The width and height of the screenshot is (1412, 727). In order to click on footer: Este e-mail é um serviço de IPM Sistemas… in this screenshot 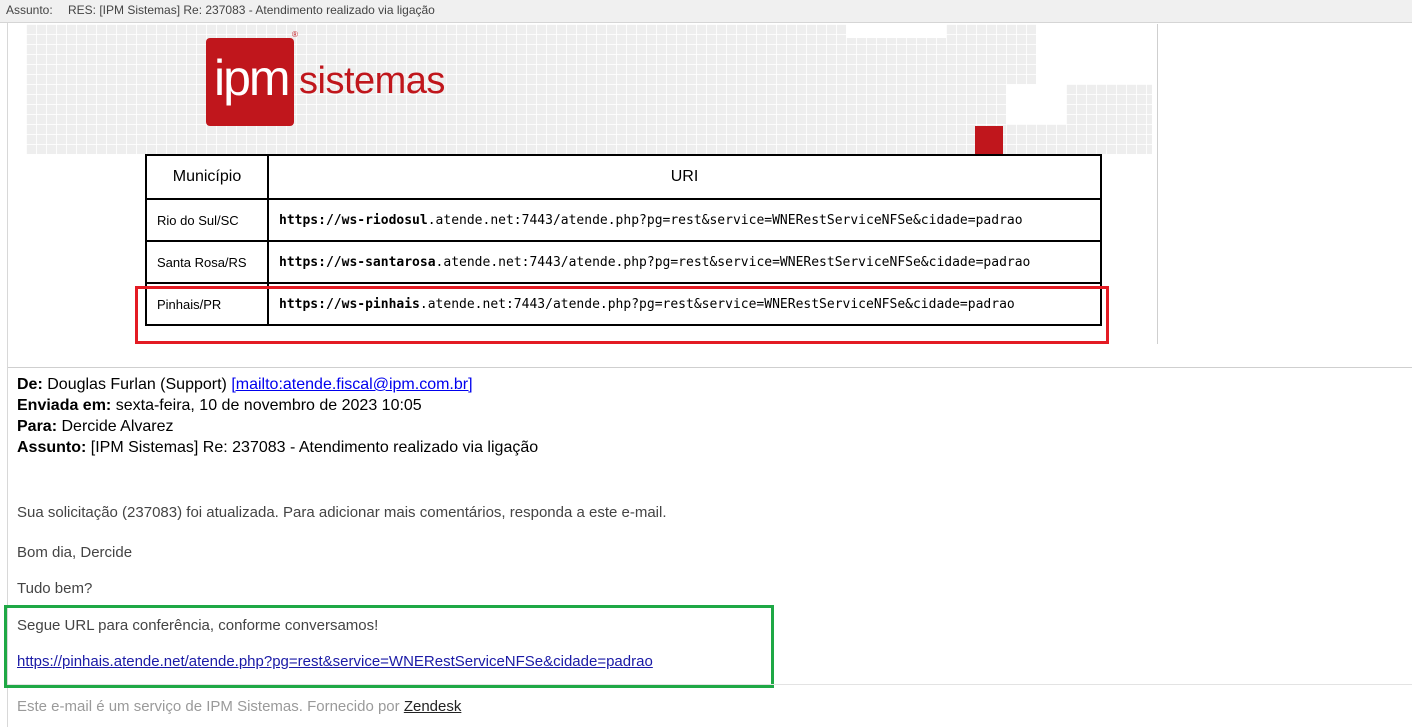, I will do `click(239, 707)`.